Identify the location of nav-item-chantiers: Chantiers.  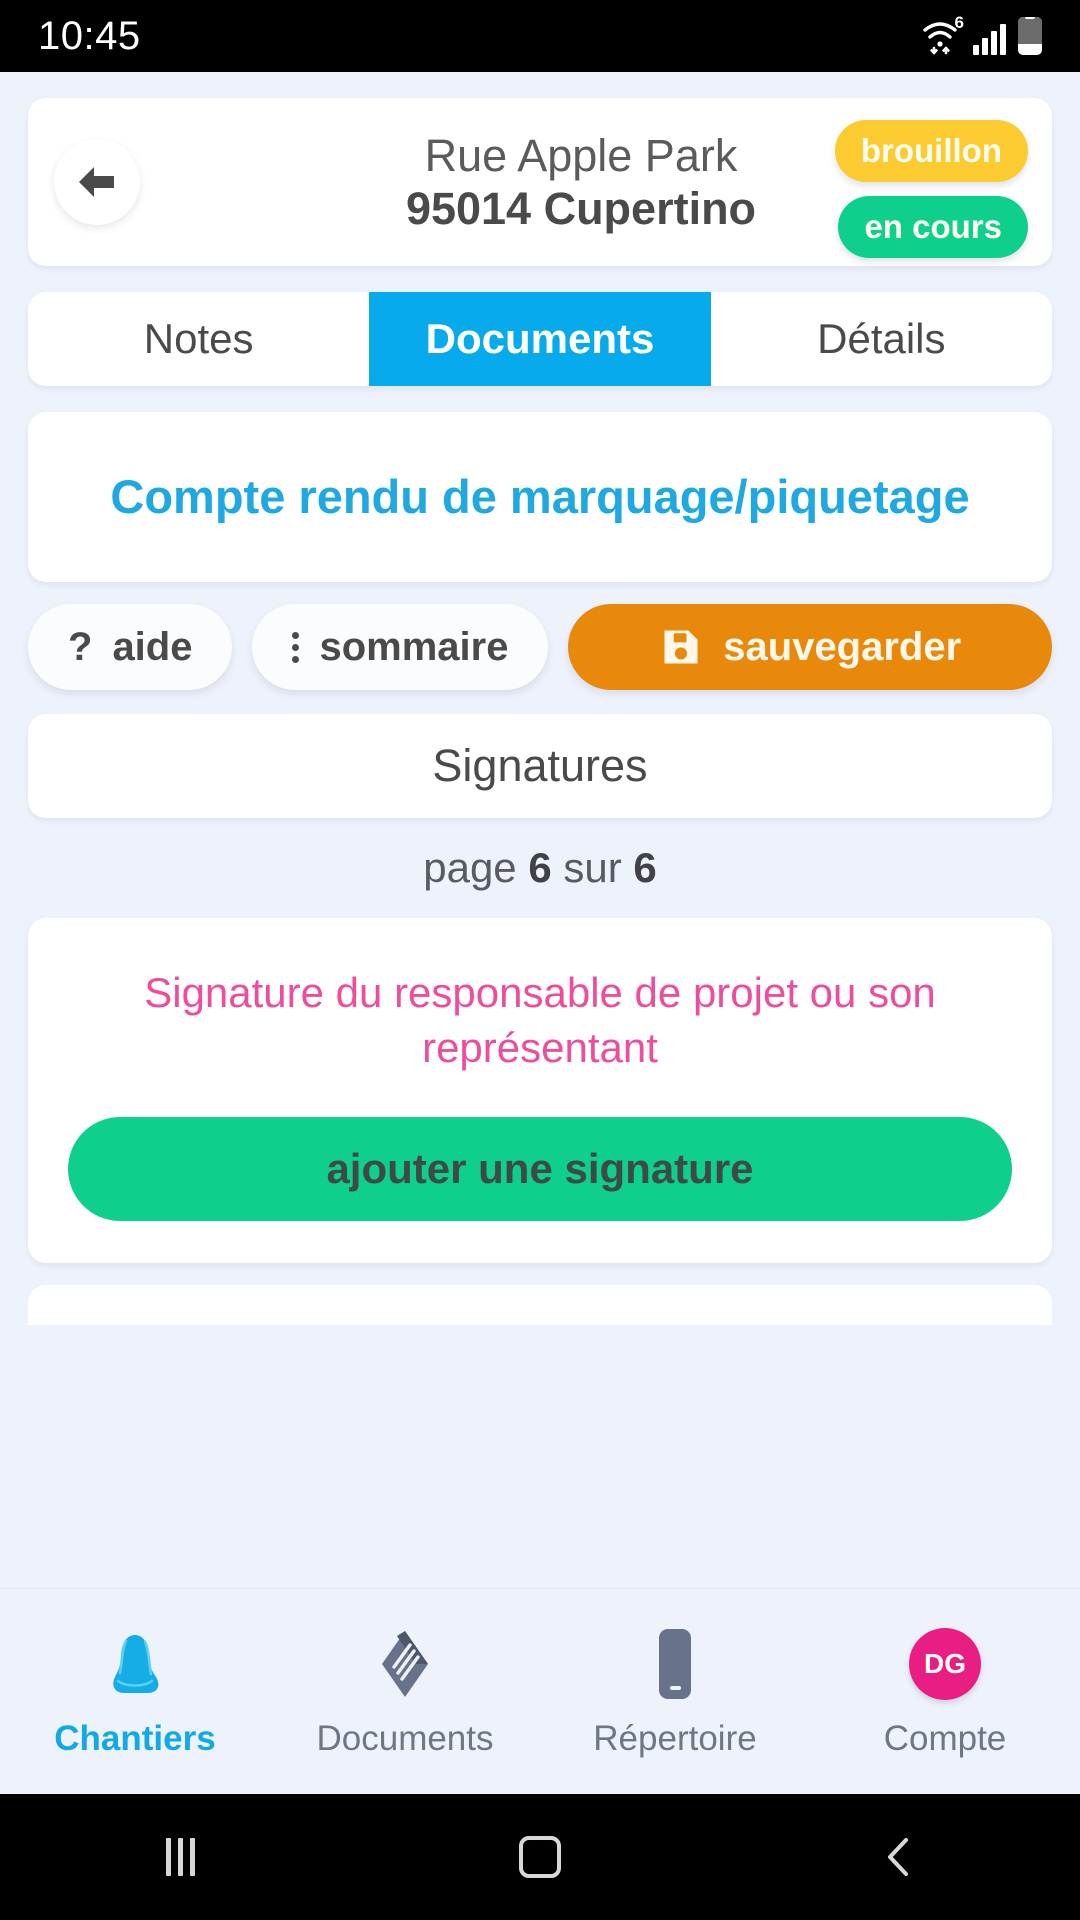
(135, 1692).